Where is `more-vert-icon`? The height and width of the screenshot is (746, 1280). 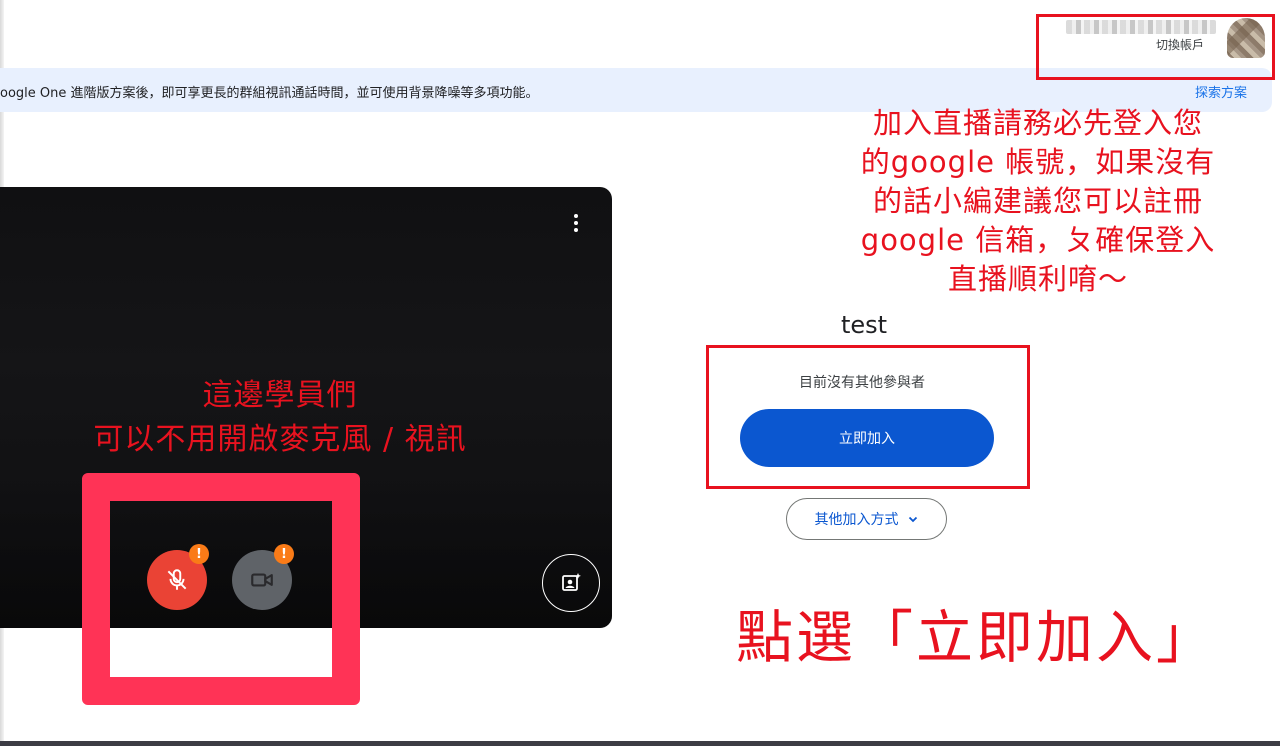
more-vert-icon is located at coordinates (576, 216).